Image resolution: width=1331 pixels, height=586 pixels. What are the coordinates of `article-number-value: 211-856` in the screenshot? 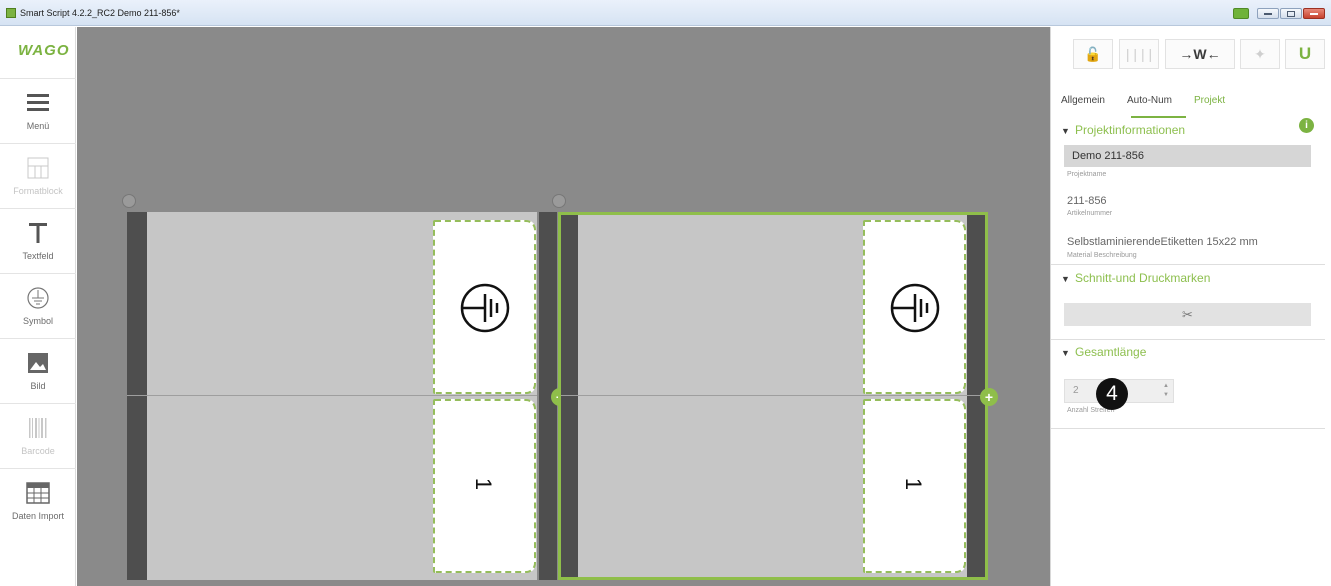 It's located at (1087, 201).